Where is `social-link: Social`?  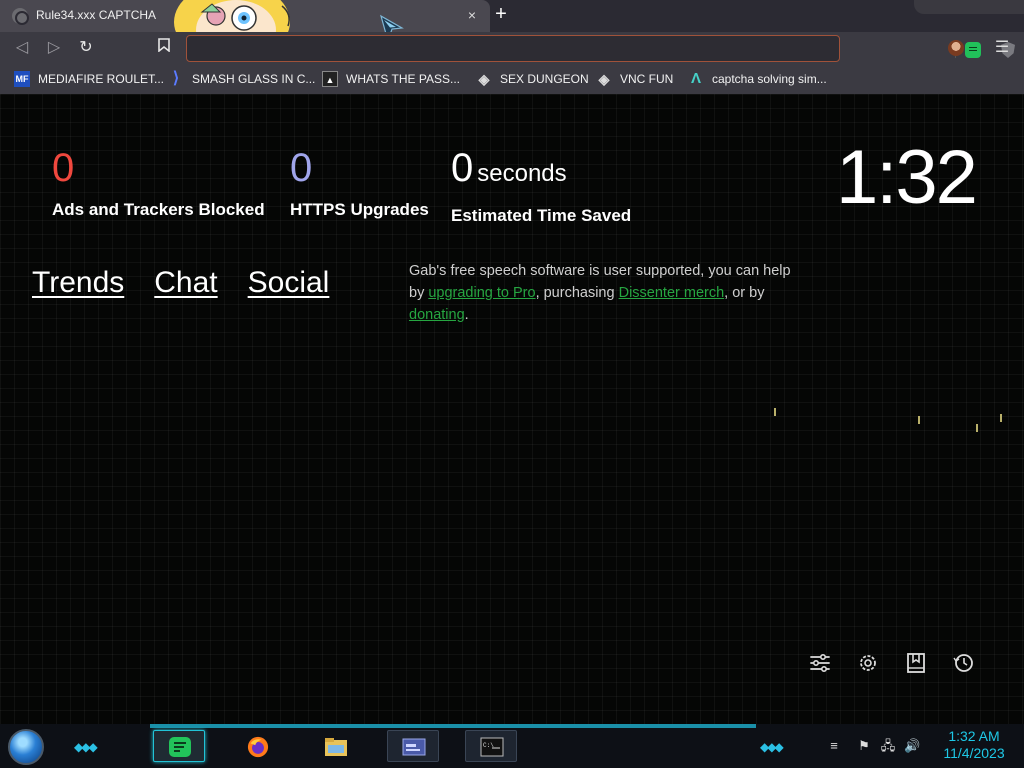 social-link: Social is located at coordinates (289, 283).